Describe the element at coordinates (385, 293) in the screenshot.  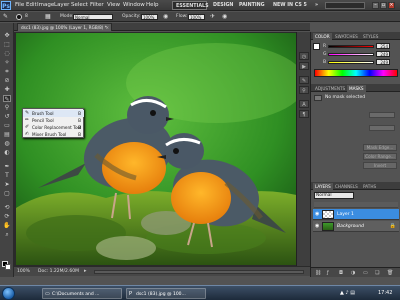
I see `clock: 17:42` at that location.